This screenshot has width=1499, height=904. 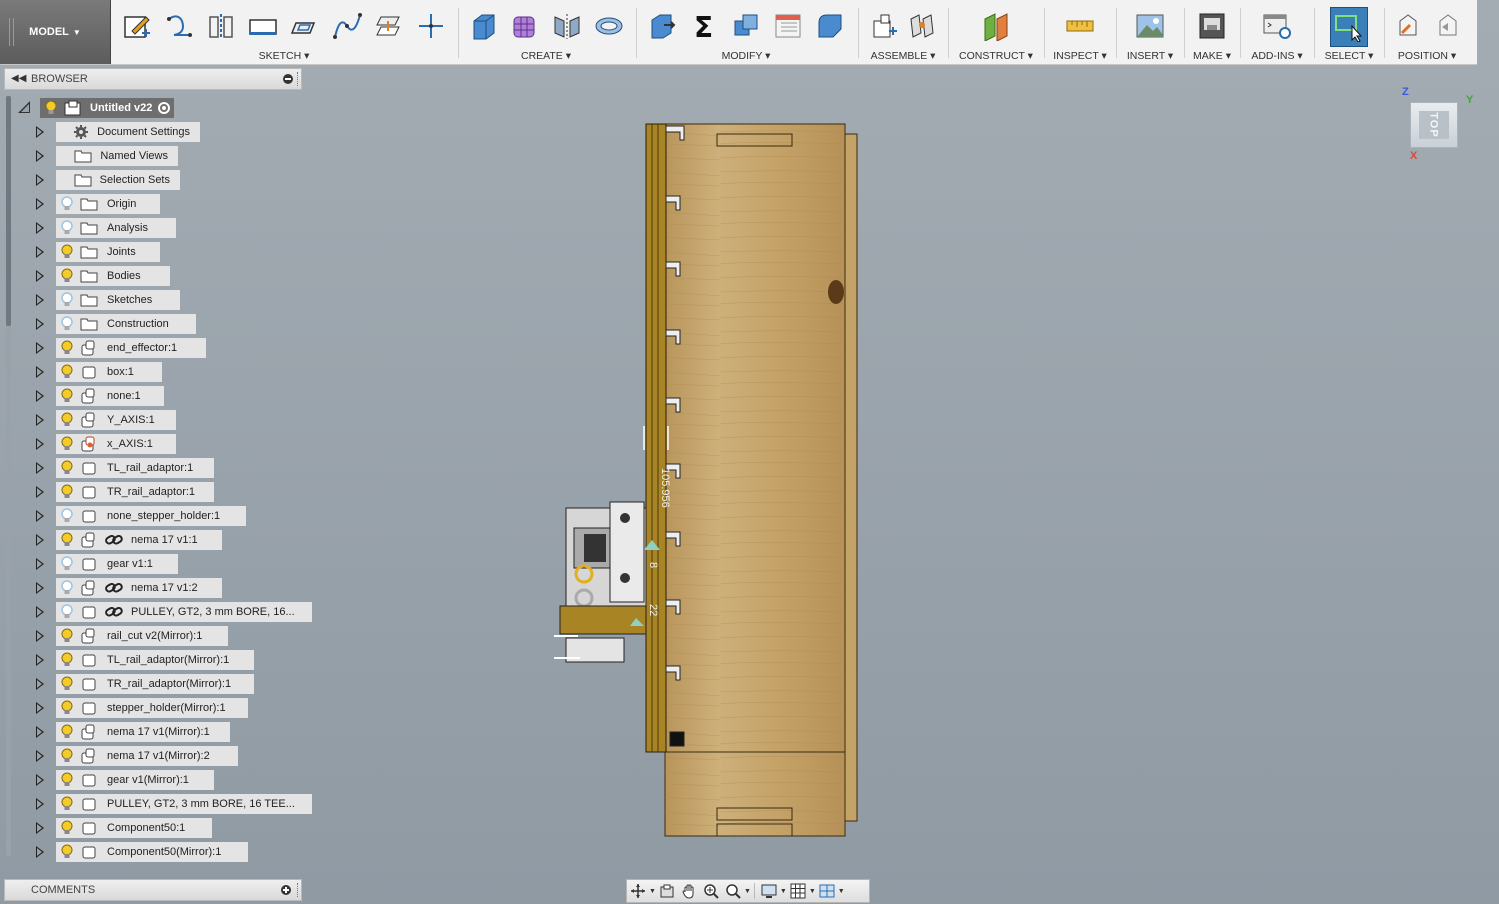 What do you see at coordinates (284, 56) in the screenshot?
I see `sketch-menu: SKETCH ▾` at bounding box center [284, 56].